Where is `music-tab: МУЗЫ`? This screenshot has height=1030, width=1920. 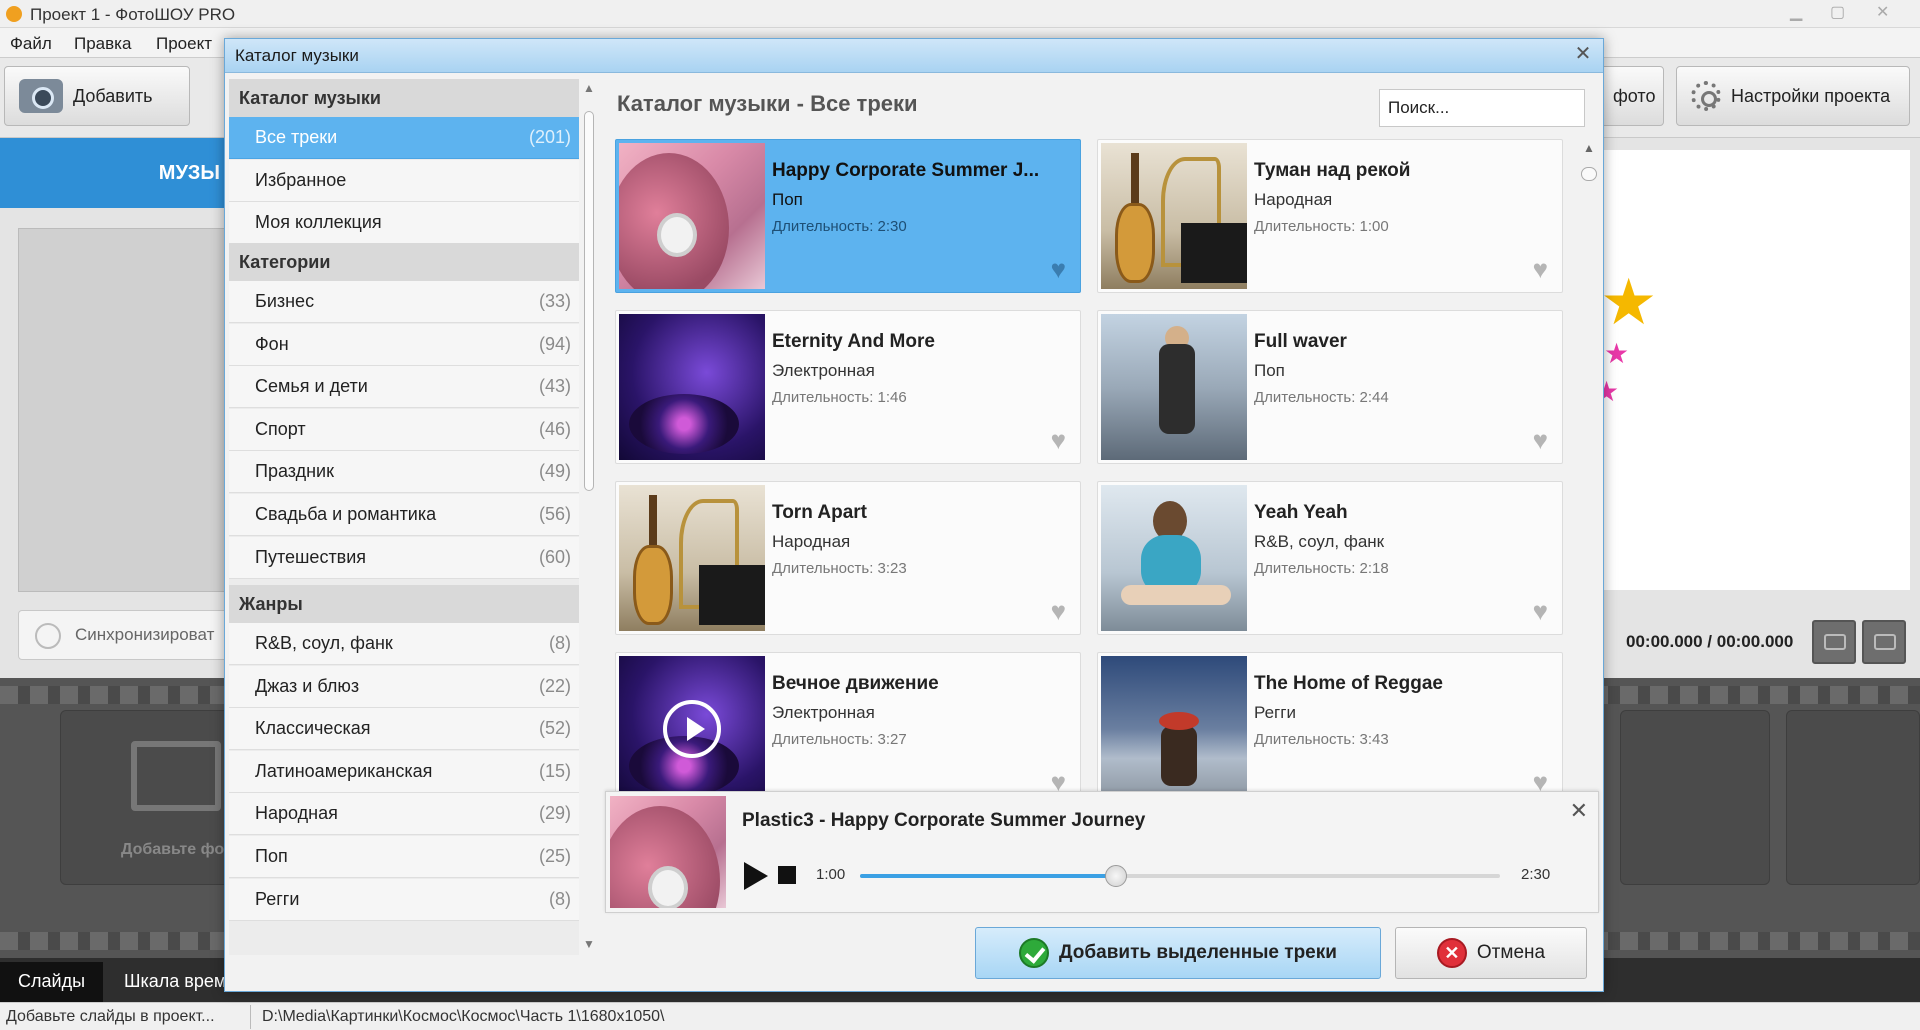
music-tab: МУЗЫ is located at coordinates (113, 173).